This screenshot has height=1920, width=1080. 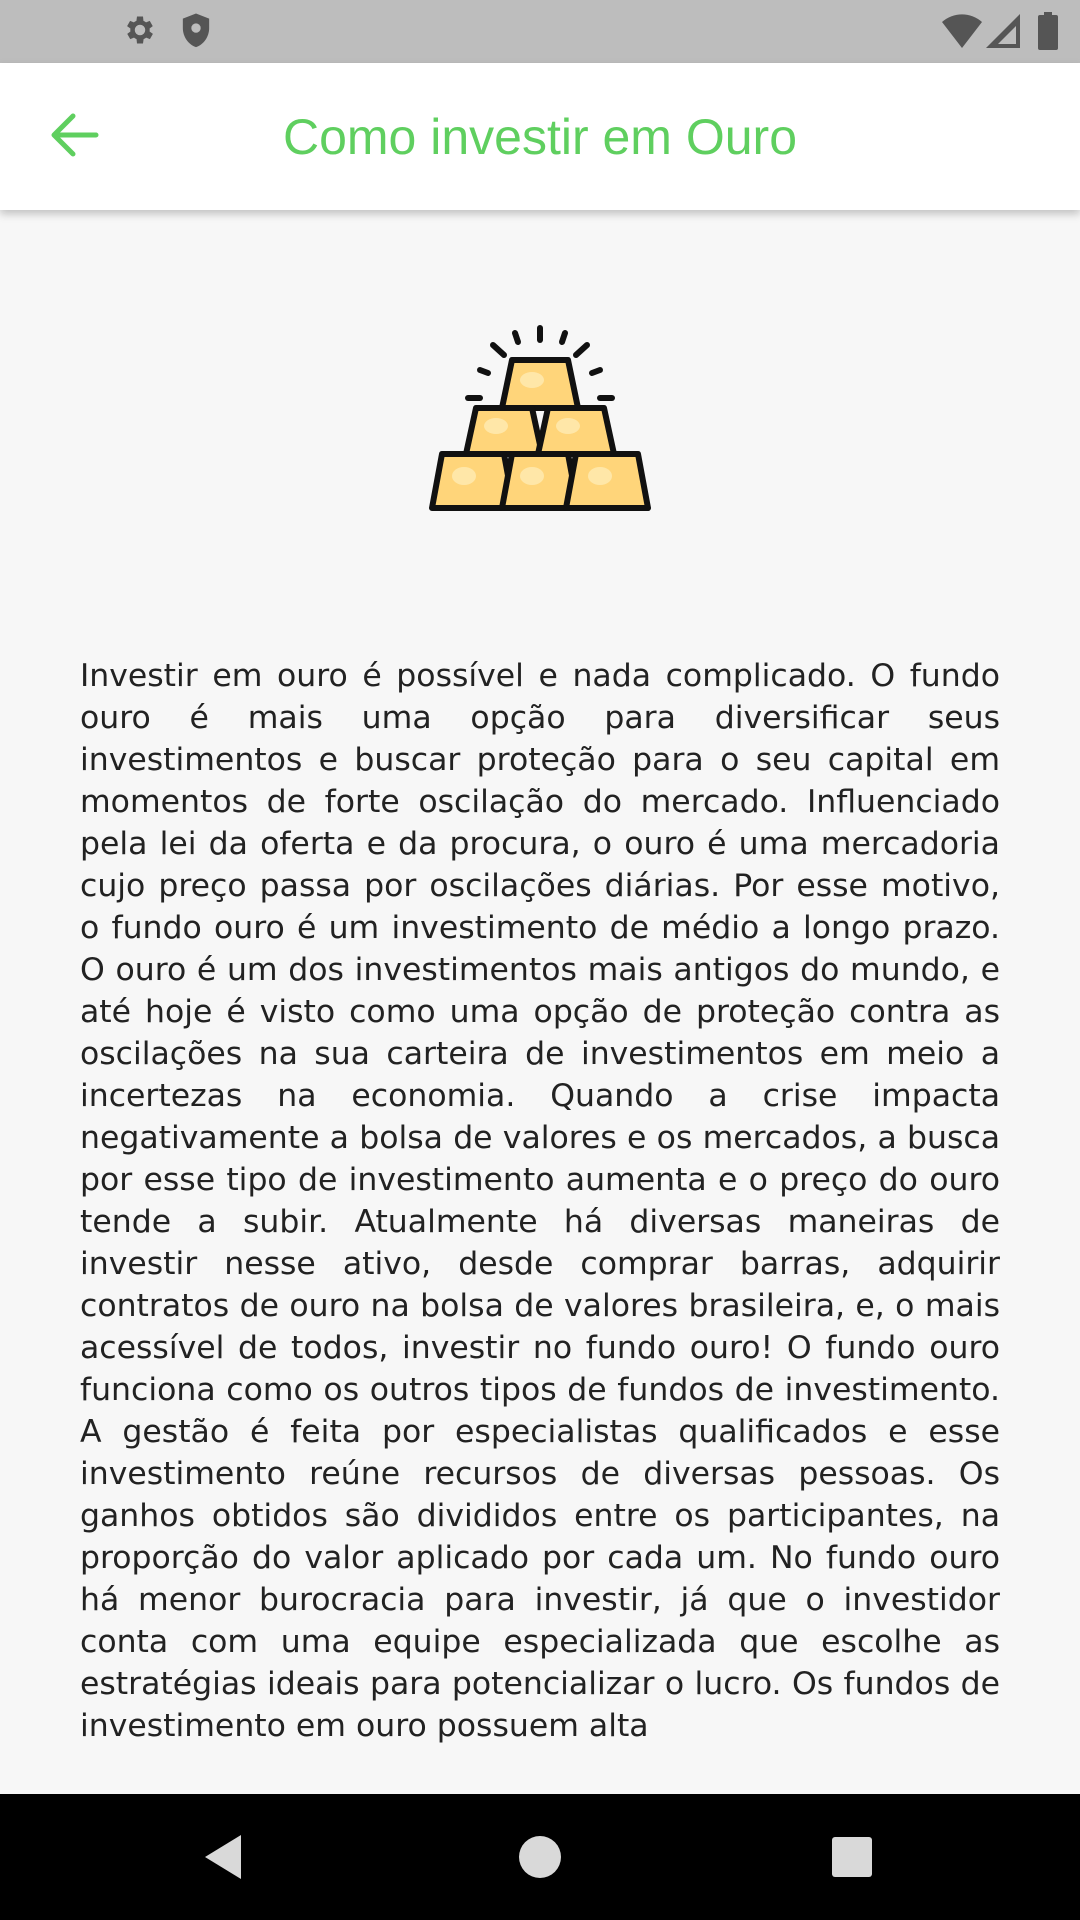 What do you see at coordinates (225, 1857) in the screenshot?
I see `back-triangle-icon` at bounding box center [225, 1857].